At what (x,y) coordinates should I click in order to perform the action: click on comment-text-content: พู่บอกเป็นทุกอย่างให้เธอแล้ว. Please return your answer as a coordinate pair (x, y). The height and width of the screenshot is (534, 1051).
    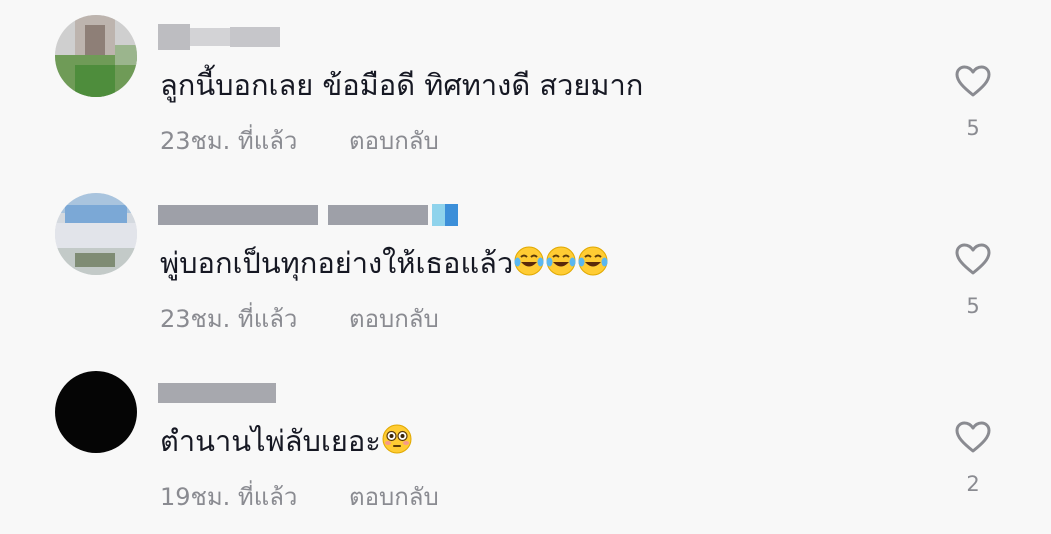
    Looking at the image, I should click on (337, 263).